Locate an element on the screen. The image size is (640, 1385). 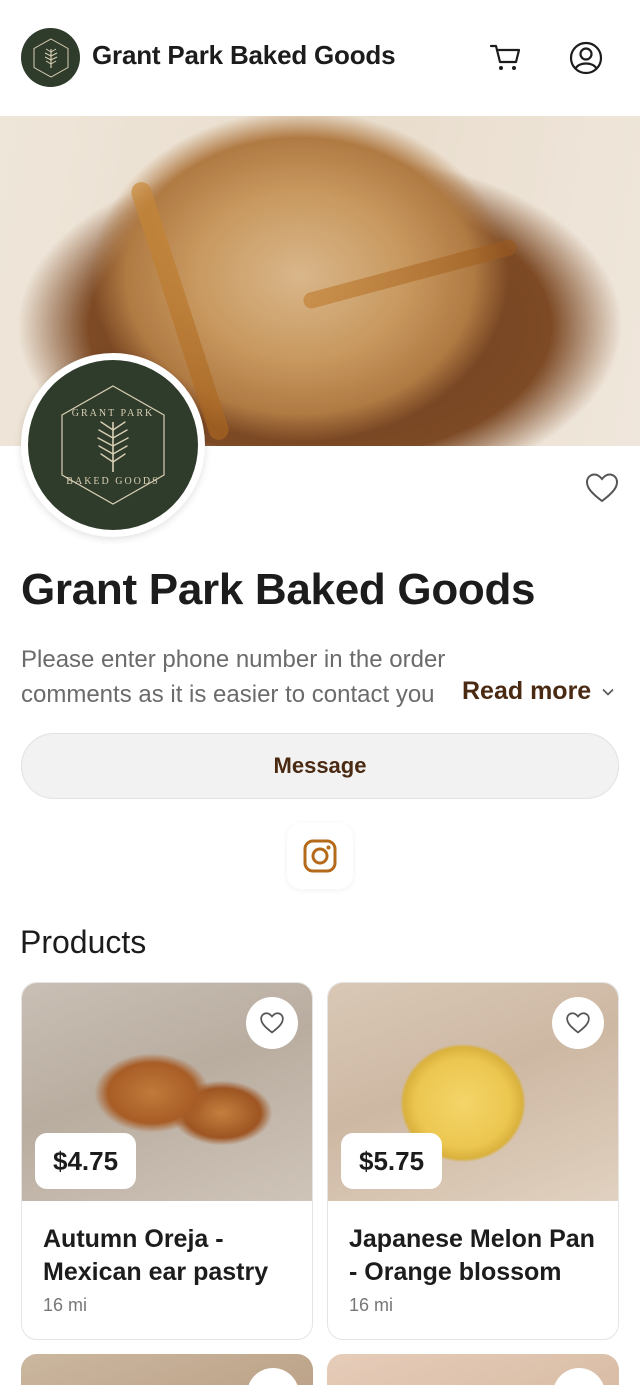
message-button: Message is located at coordinates (320, 766).